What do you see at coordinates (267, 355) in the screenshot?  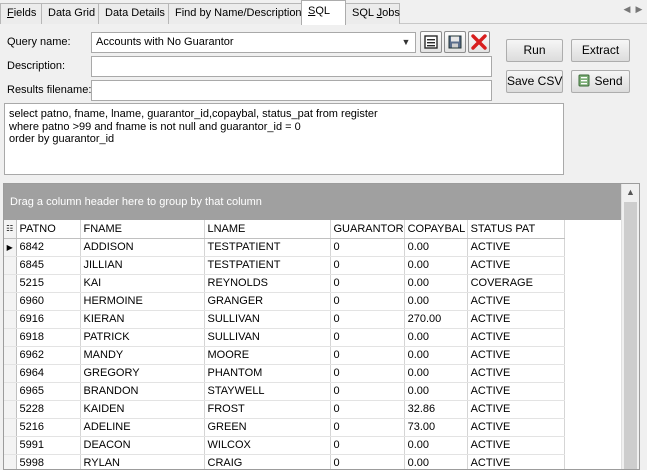 I see `table-cell: MOORE` at bounding box center [267, 355].